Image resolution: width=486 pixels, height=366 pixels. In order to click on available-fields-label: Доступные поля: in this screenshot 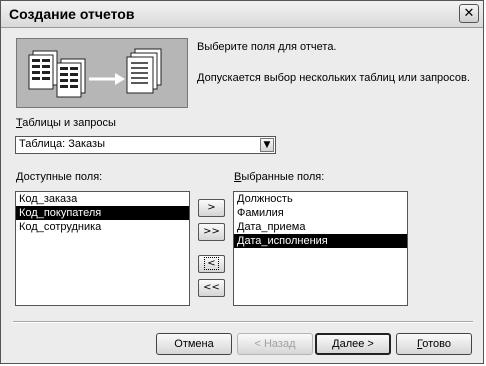, I will do `click(59, 177)`.